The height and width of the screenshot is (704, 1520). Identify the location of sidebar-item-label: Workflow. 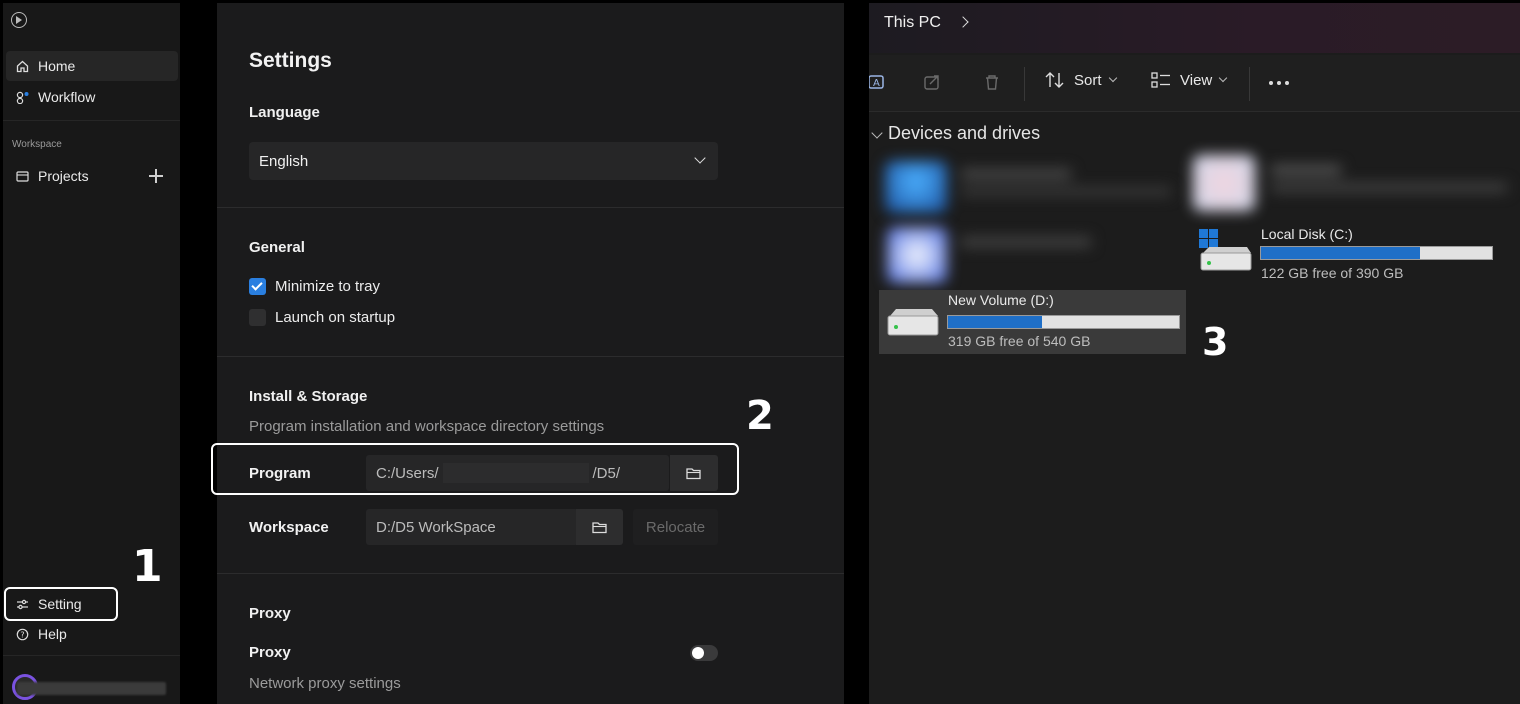
(67, 97).